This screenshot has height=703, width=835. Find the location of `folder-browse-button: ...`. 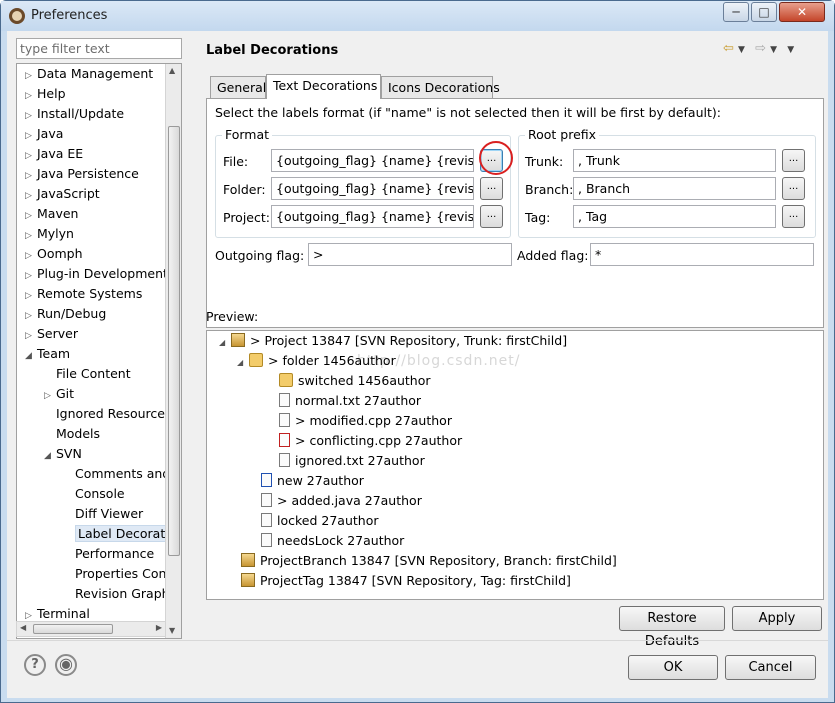

folder-browse-button: ... is located at coordinates (491, 188).